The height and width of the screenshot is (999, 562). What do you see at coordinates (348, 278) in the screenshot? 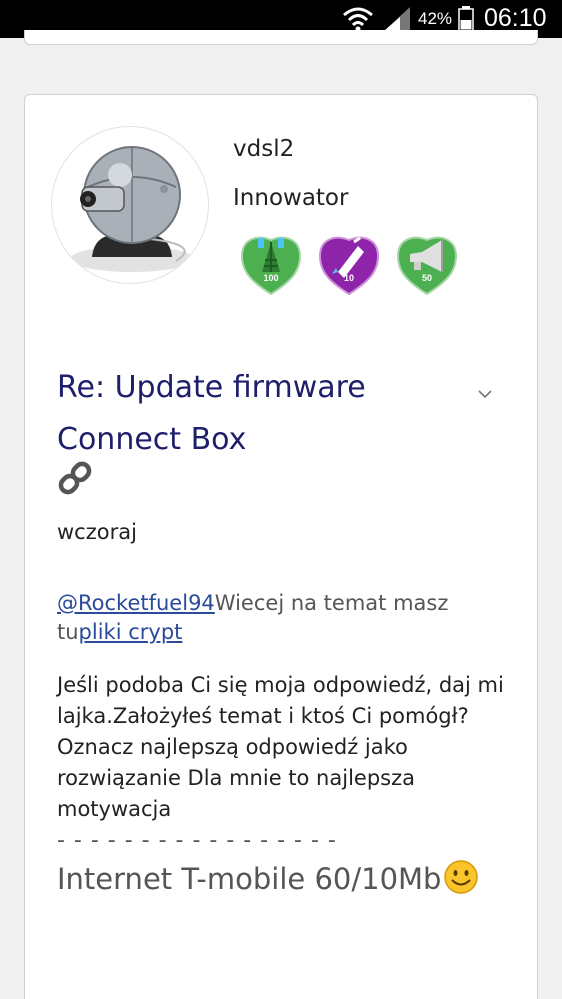
I see `badge-rocket-value: 10` at bounding box center [348, 278].